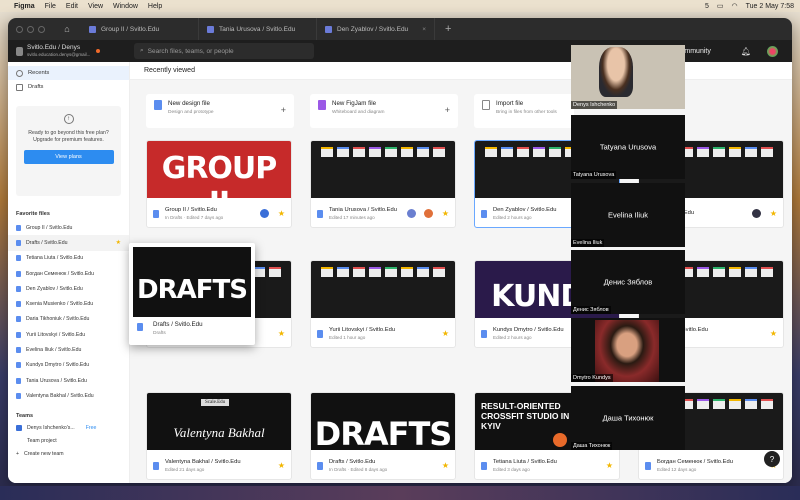 This screenshot has width=800, height=500. What do you see at coordinates (125, 6) in the screenshot?
I see `menu-window: Window` at bounding box center [125, 6].